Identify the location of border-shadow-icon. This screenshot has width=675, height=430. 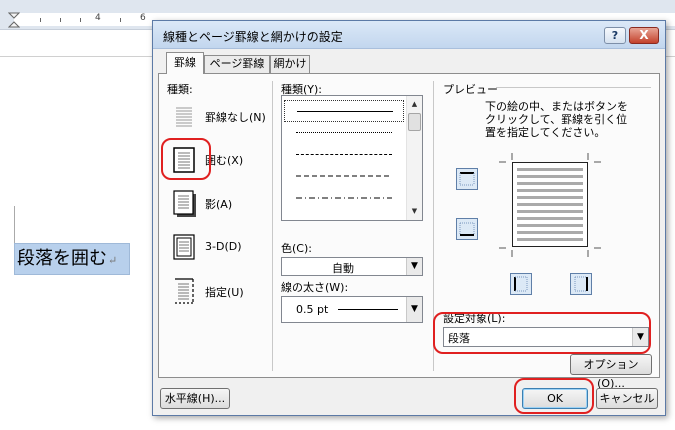
(184, 203).